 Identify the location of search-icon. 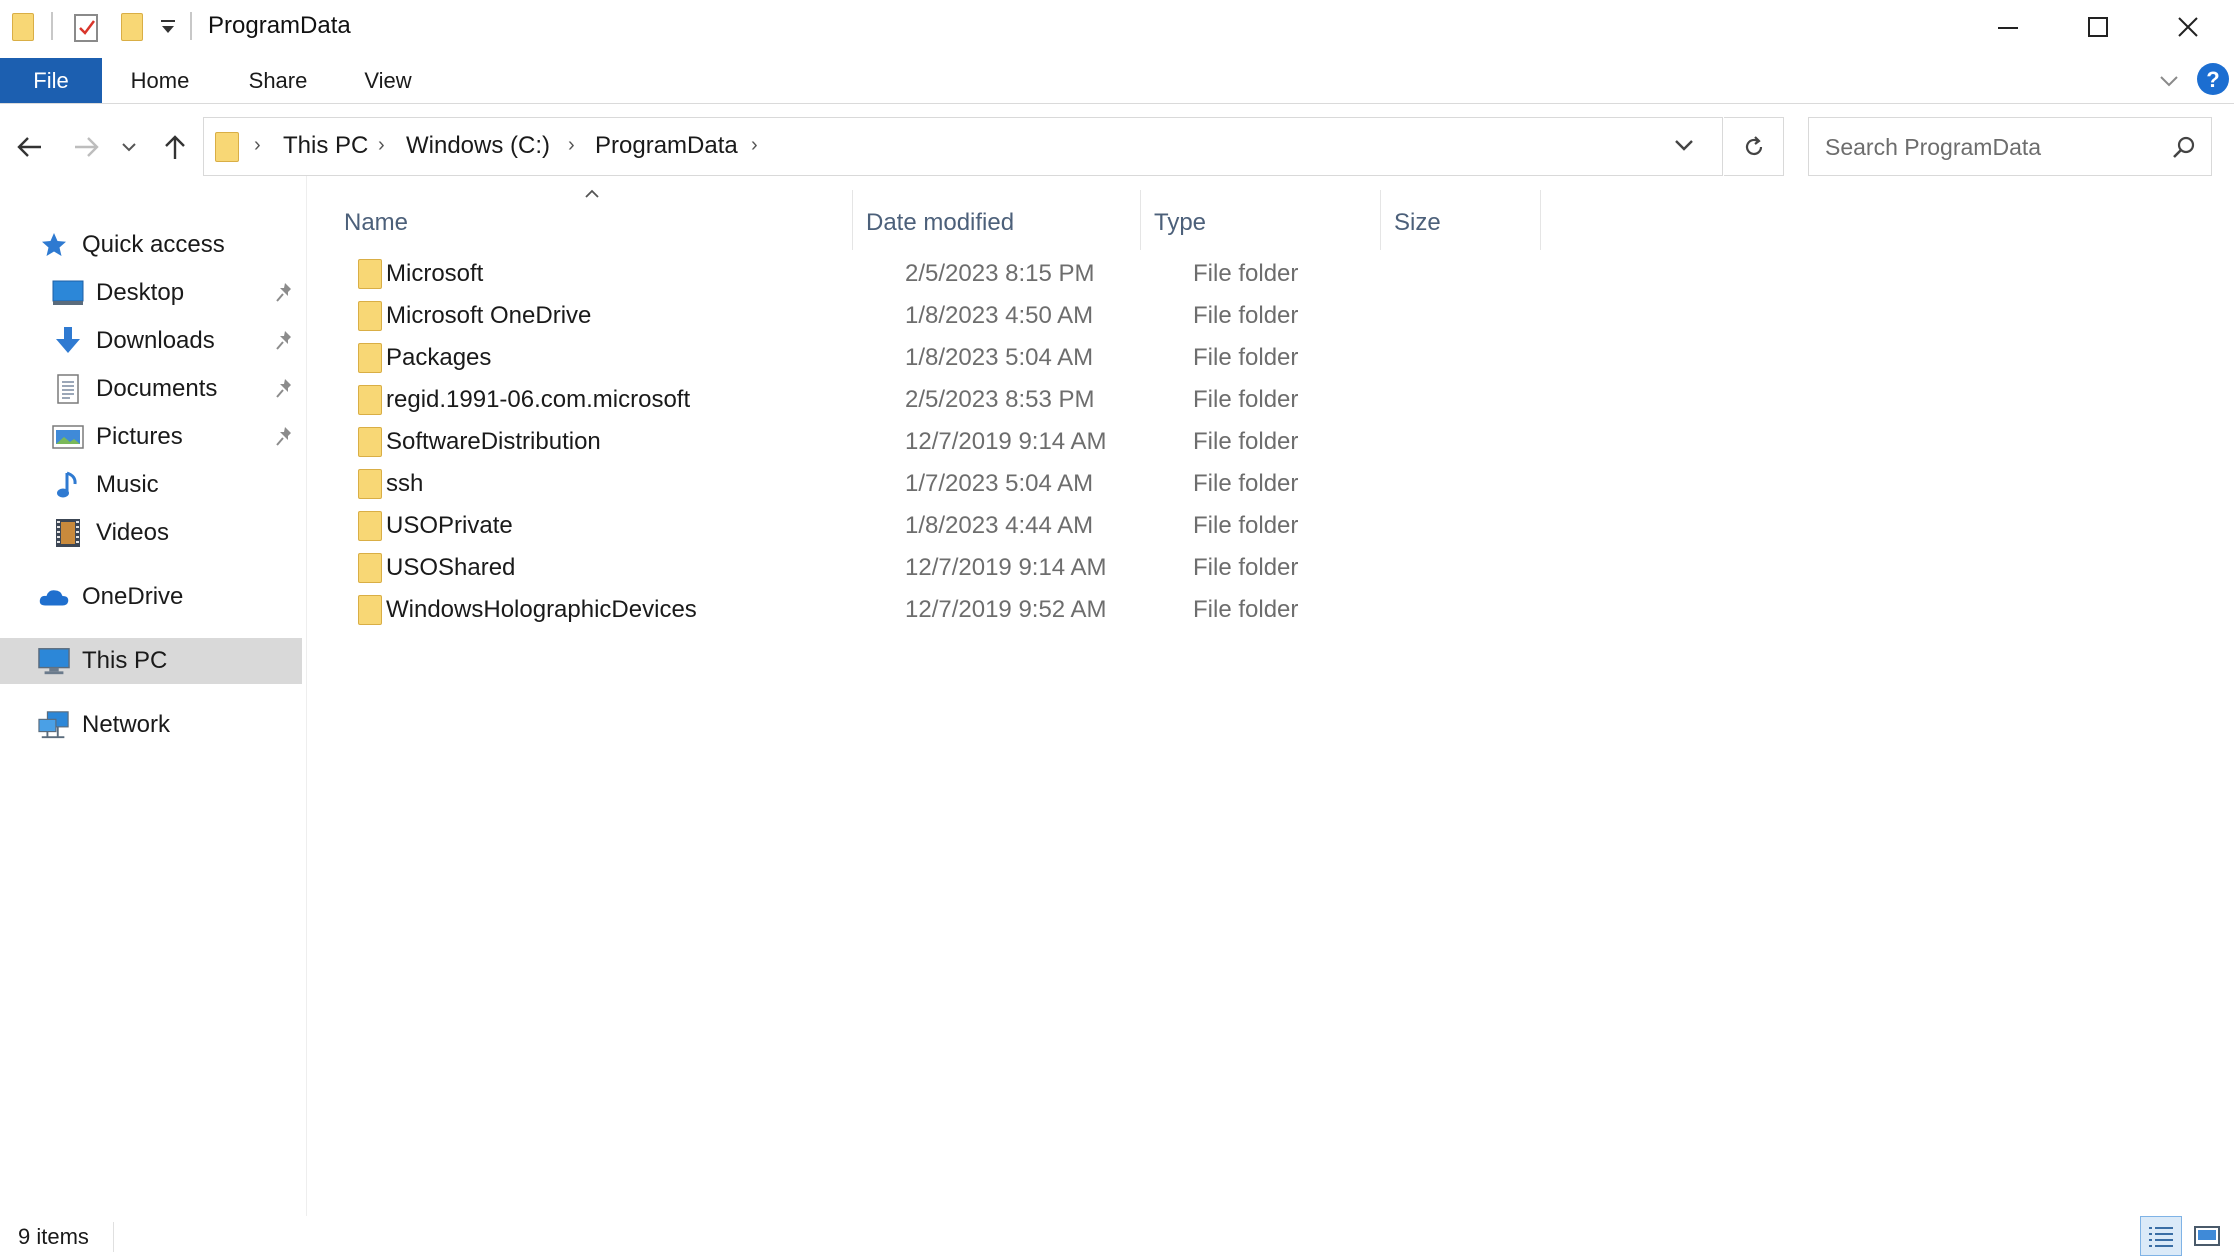
(2184, 149).